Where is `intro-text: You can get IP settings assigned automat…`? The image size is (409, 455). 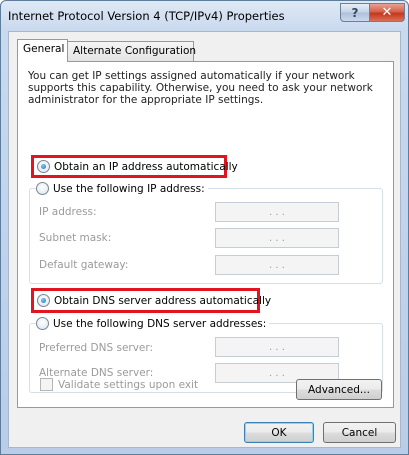 intro-text: You can get IP settings assigned automat… is located at coordinates (200, 88).